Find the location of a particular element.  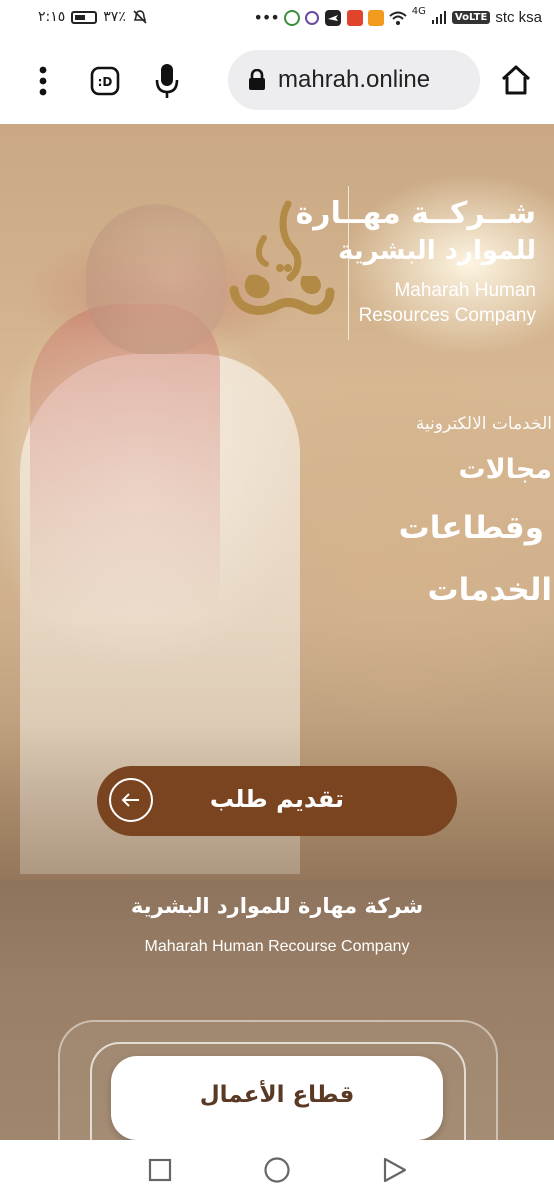

apply-button-label: تقديم طلب is located at coordinates (277, 799).